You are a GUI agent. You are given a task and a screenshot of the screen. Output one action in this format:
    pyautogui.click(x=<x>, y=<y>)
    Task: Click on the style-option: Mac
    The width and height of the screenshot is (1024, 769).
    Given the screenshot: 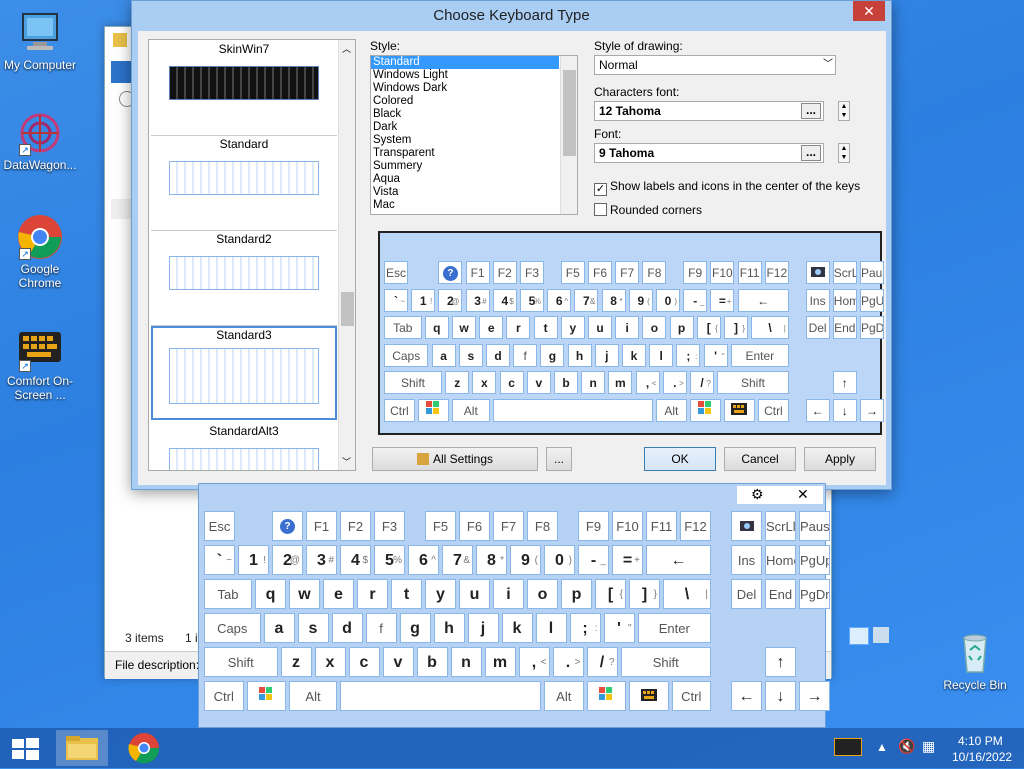 What is the action you would take?
    pyautogui.click(x=474, y=205)
    